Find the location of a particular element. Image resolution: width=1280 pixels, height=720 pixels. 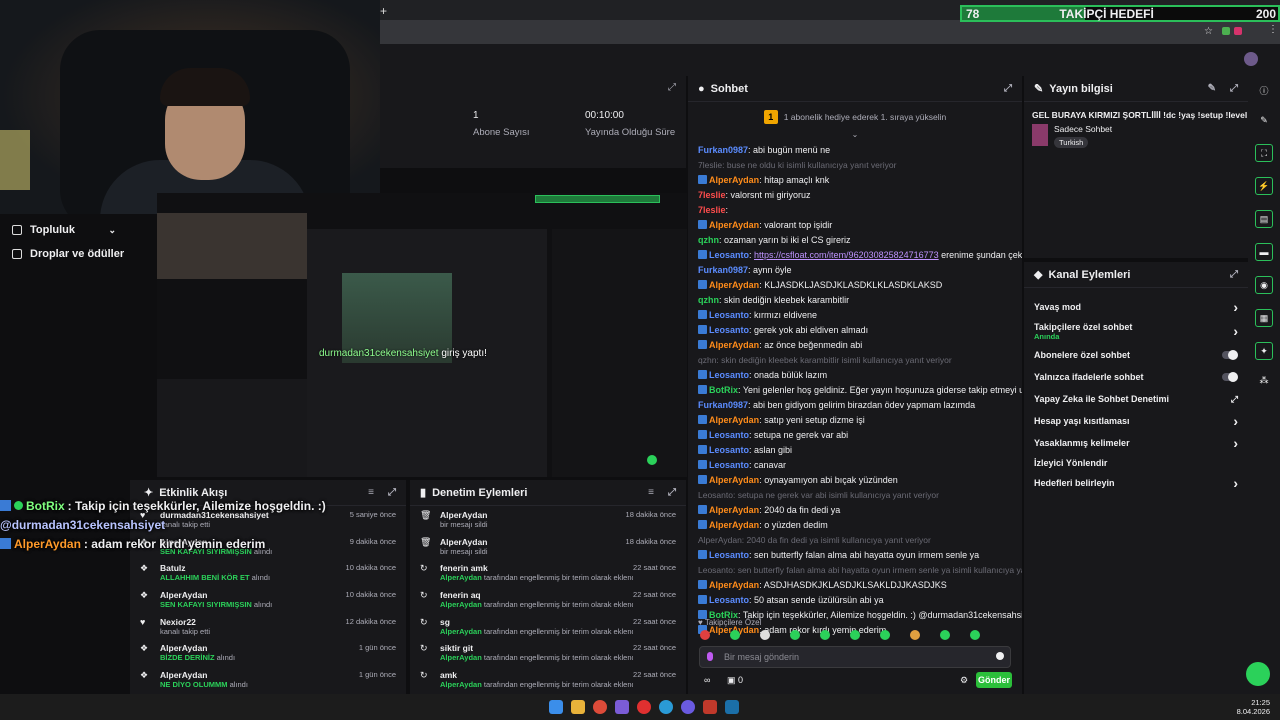

channel-action-row: Yasaklanmış kelimeler › is located at coordinates (1136, 443).